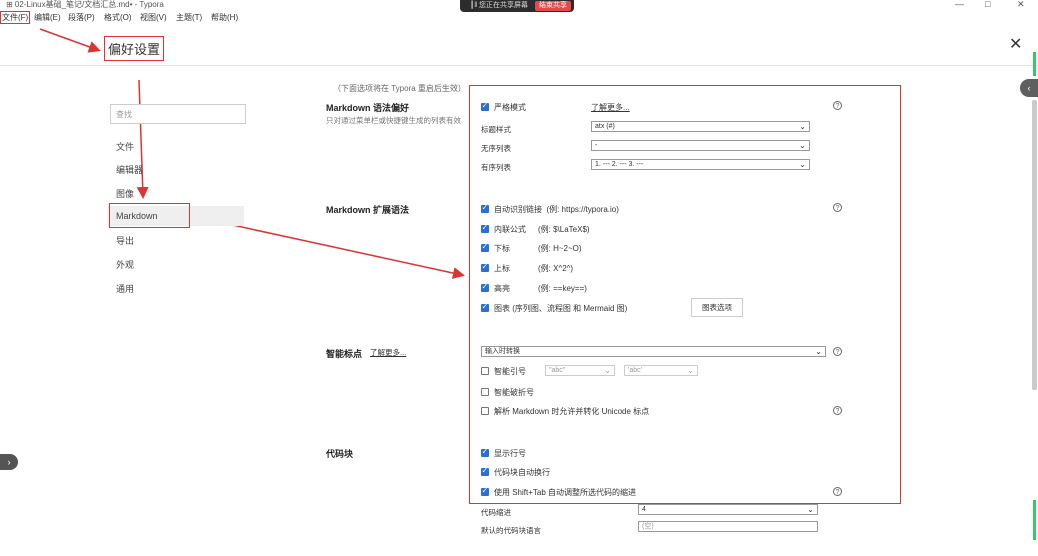  What do you see at coordinates (485, 307) in the screenshot?
I see `diagrams-checkbox` at bounding box center [485, 307].